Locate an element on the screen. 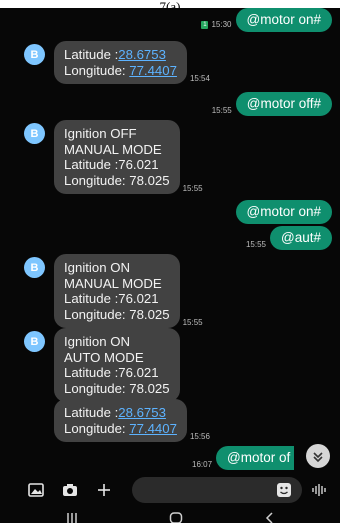 The image size is (340, 523). message-row-outgoing: 15:55 @aut# is located at coordinates (289, 238).